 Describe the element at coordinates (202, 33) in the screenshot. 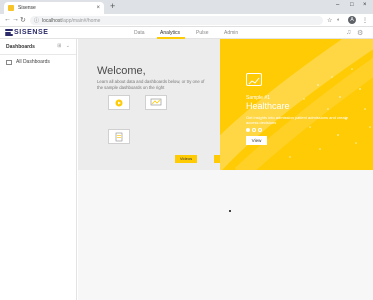

I see `tab-pulse: Pulse` at that location.